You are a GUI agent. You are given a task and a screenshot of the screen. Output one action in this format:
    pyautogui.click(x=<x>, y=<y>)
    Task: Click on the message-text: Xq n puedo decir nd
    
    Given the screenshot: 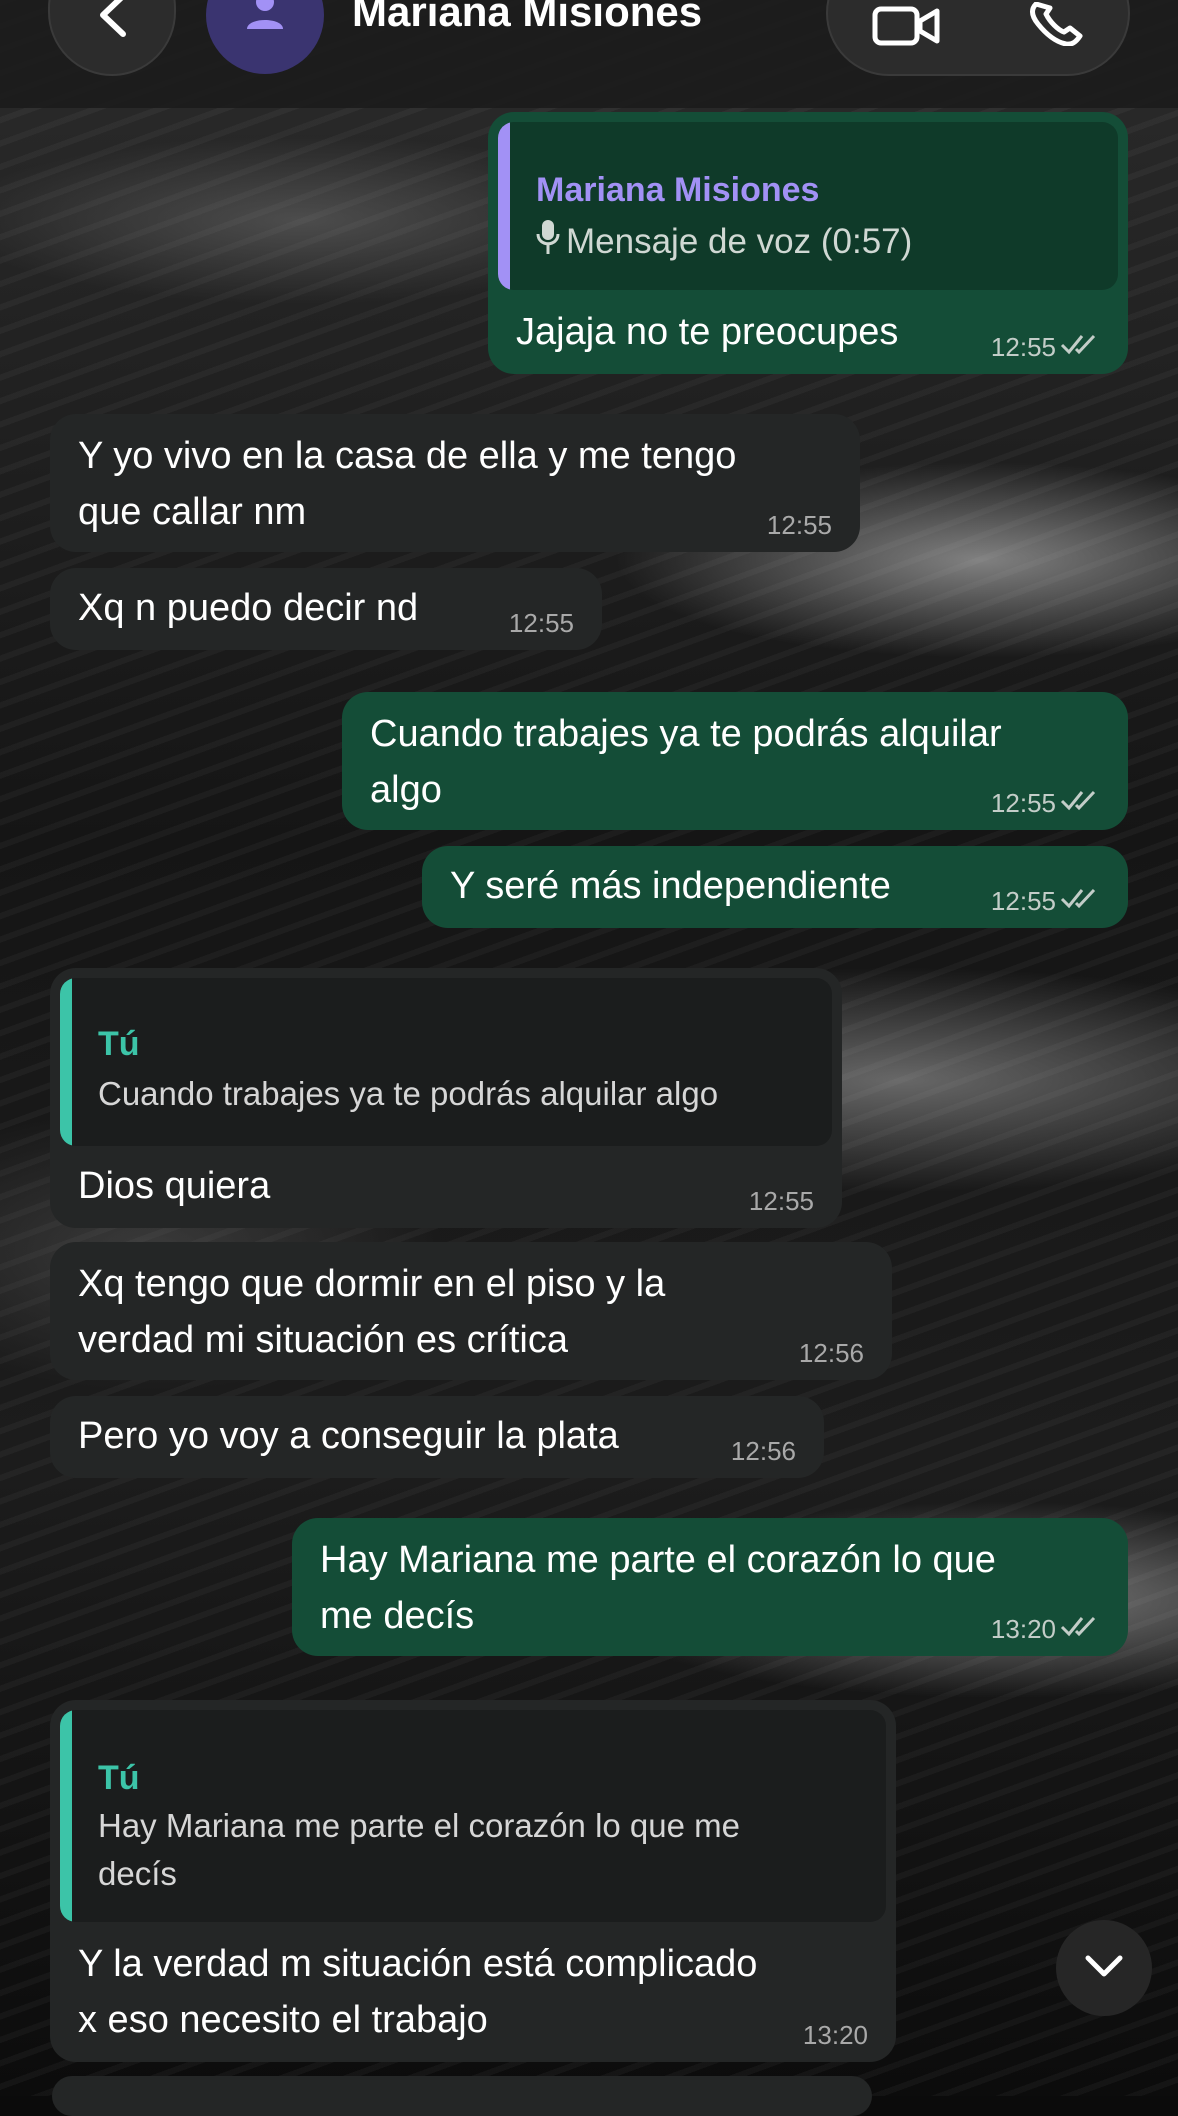 What is the action you would take?
    pyautogui.click(x=248, y=608)
    